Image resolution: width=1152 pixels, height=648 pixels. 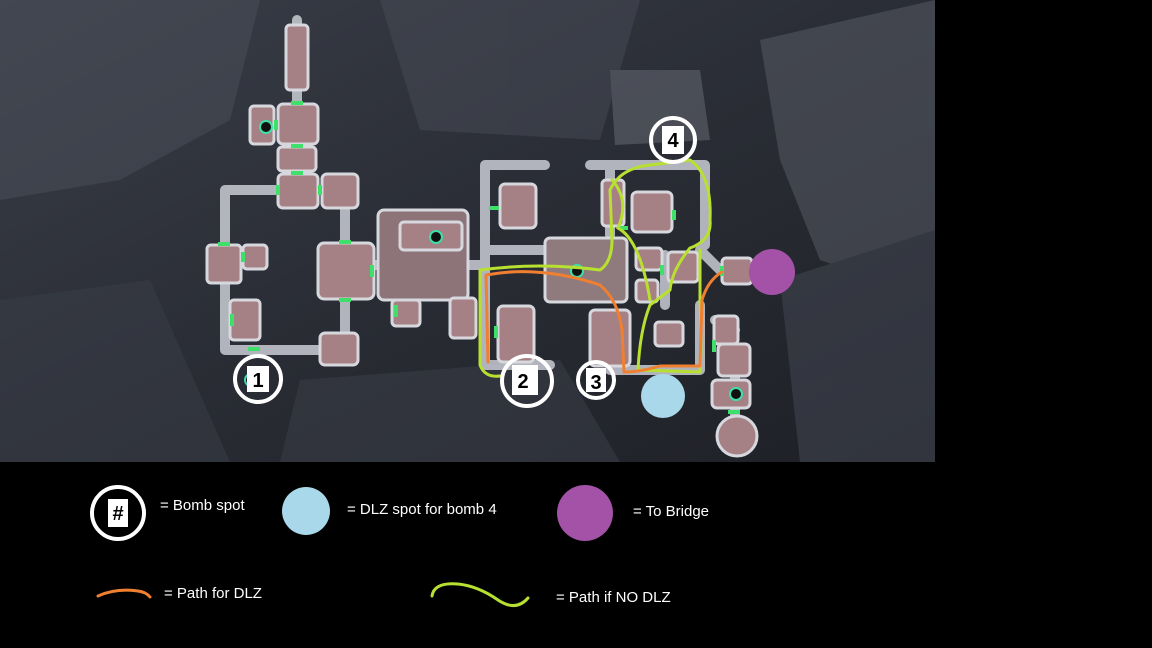 I want to click on bomb-spot-1-label: 1, so click(x=257, y=381).